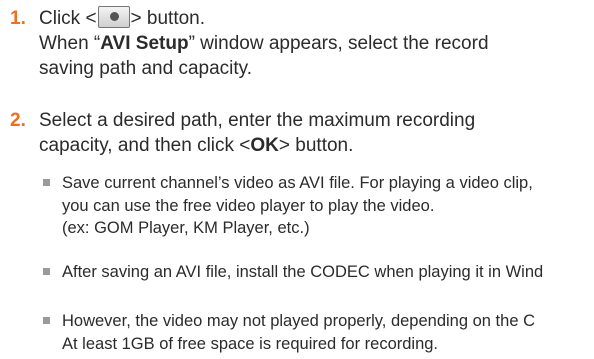  Describe the element at coordinates (18, 18) in the screenshot. I see `step-number: 1.` at that location.